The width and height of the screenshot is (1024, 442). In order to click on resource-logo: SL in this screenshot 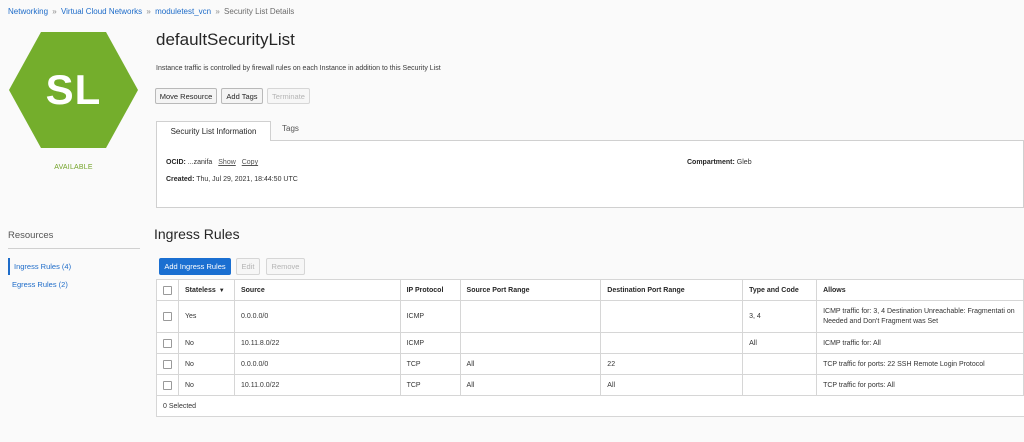, I will do `click(73, 90)`.